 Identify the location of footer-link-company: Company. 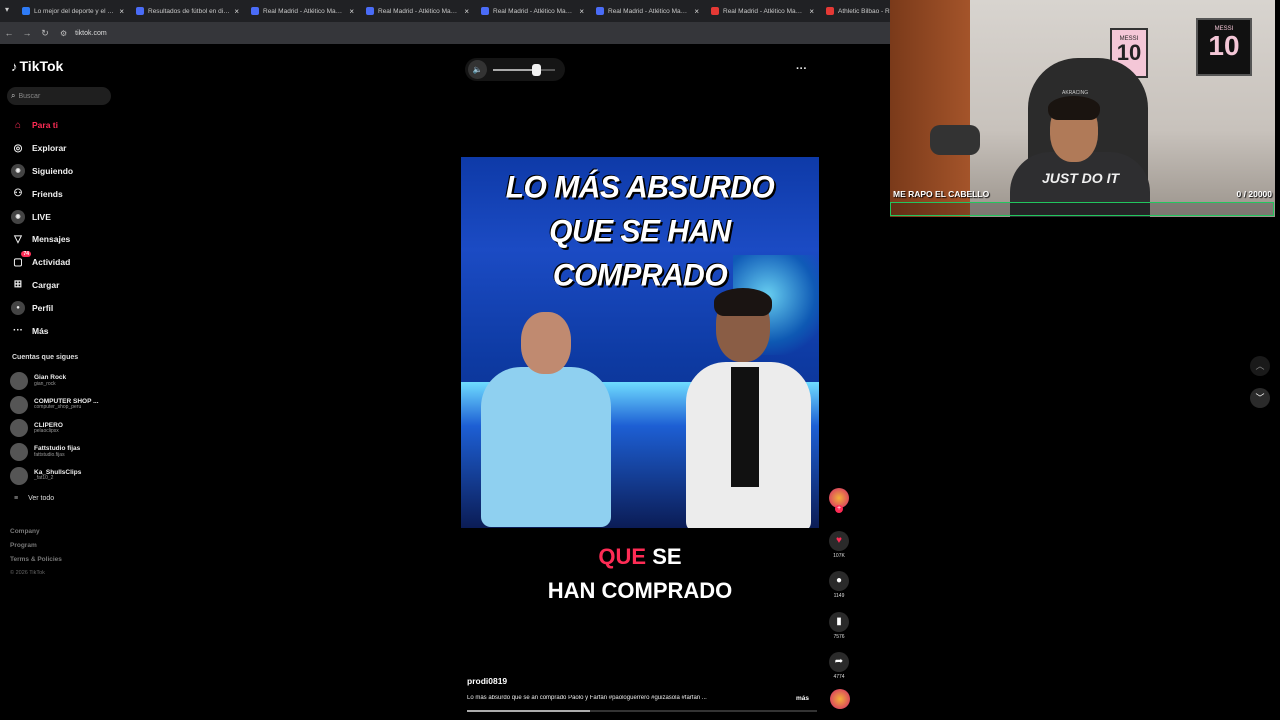
(36, 535).